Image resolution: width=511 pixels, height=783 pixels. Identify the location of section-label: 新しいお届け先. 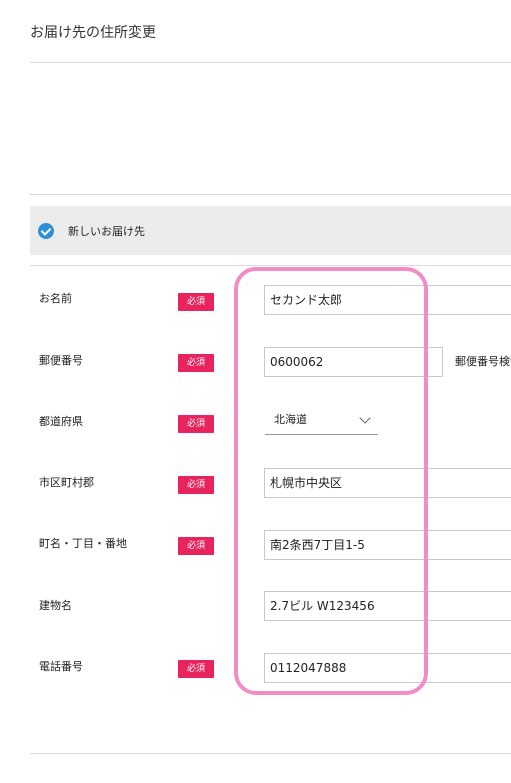
(106, 231).